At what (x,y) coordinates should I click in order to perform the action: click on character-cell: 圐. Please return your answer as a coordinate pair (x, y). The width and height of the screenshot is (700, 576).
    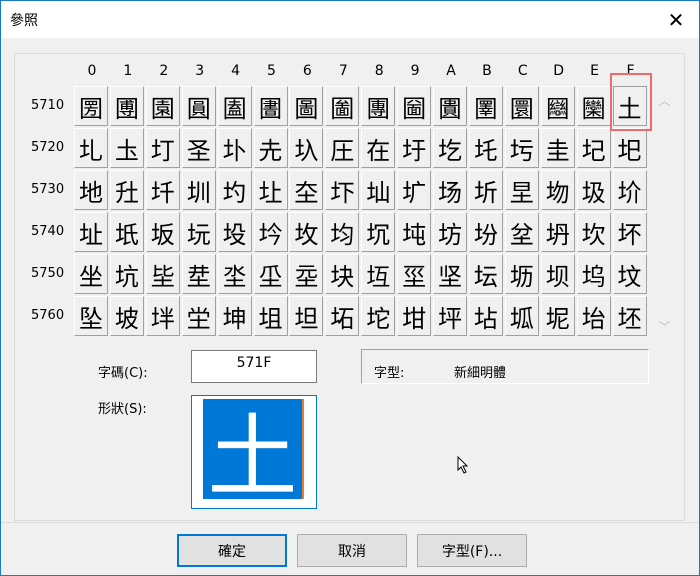
    Looking at the image, I should click on (91, 106).